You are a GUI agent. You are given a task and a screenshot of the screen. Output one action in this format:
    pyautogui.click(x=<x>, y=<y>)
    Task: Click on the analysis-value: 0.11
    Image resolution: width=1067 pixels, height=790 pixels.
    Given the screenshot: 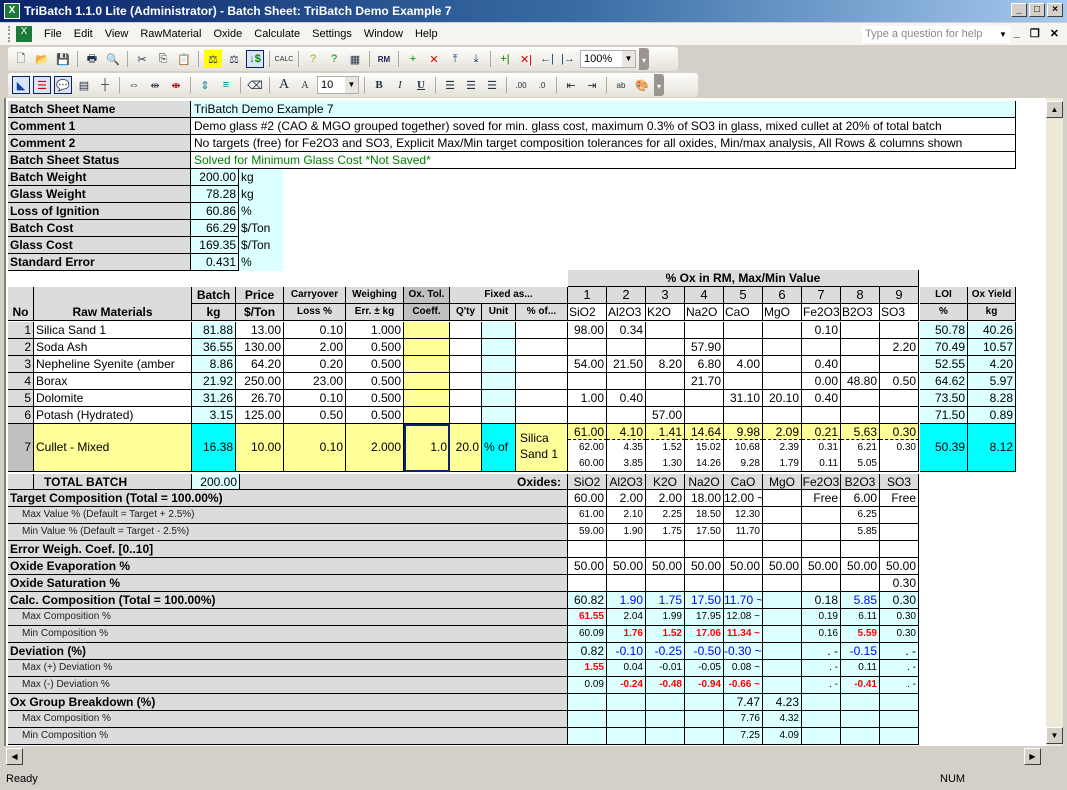 What is the action you would take?
    pyautogui.click(x=860, y=668)
    